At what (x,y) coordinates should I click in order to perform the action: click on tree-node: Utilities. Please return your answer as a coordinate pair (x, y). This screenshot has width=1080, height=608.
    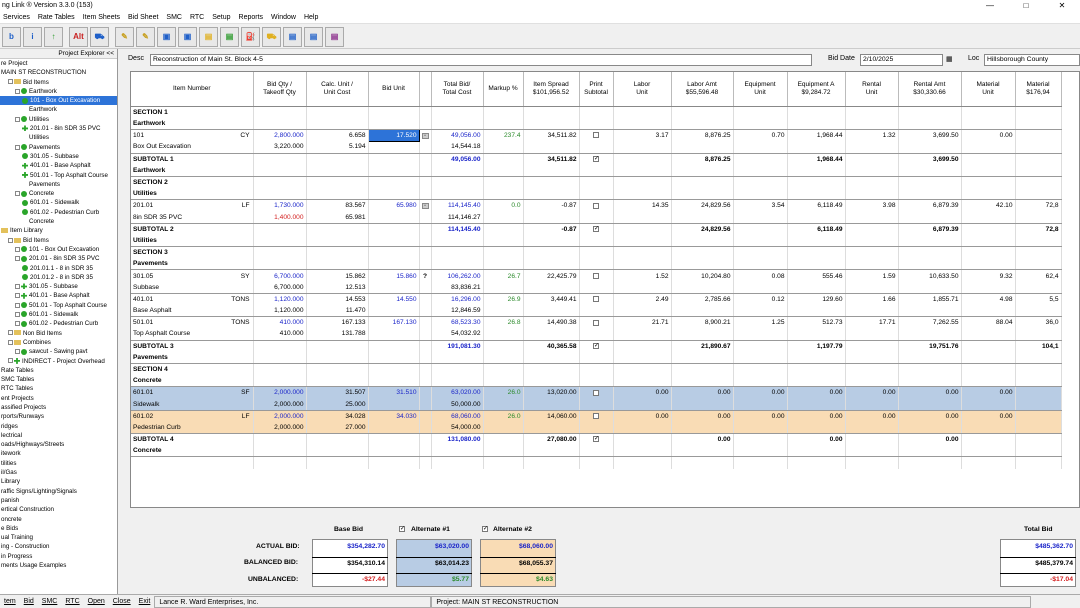
    Looking at the image, I should click on (58, 119).